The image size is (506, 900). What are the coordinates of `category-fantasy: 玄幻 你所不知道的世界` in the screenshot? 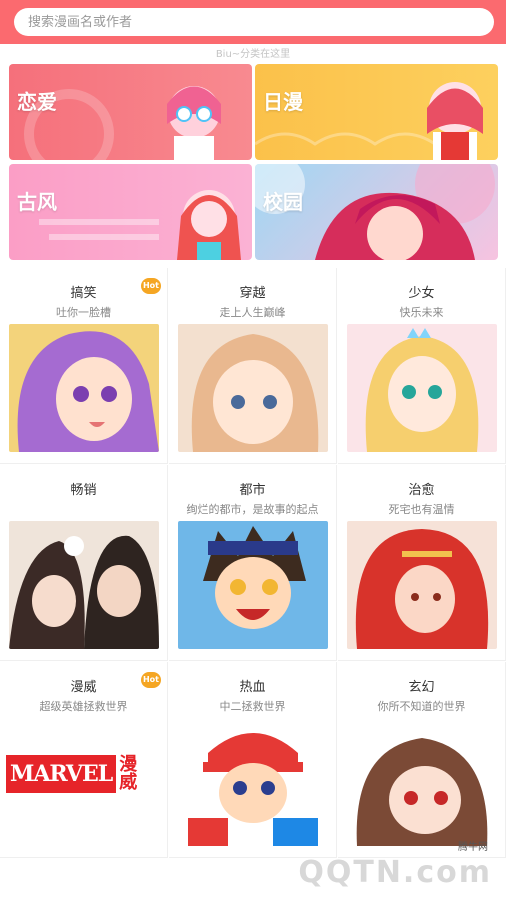 It's located at (422, 760).